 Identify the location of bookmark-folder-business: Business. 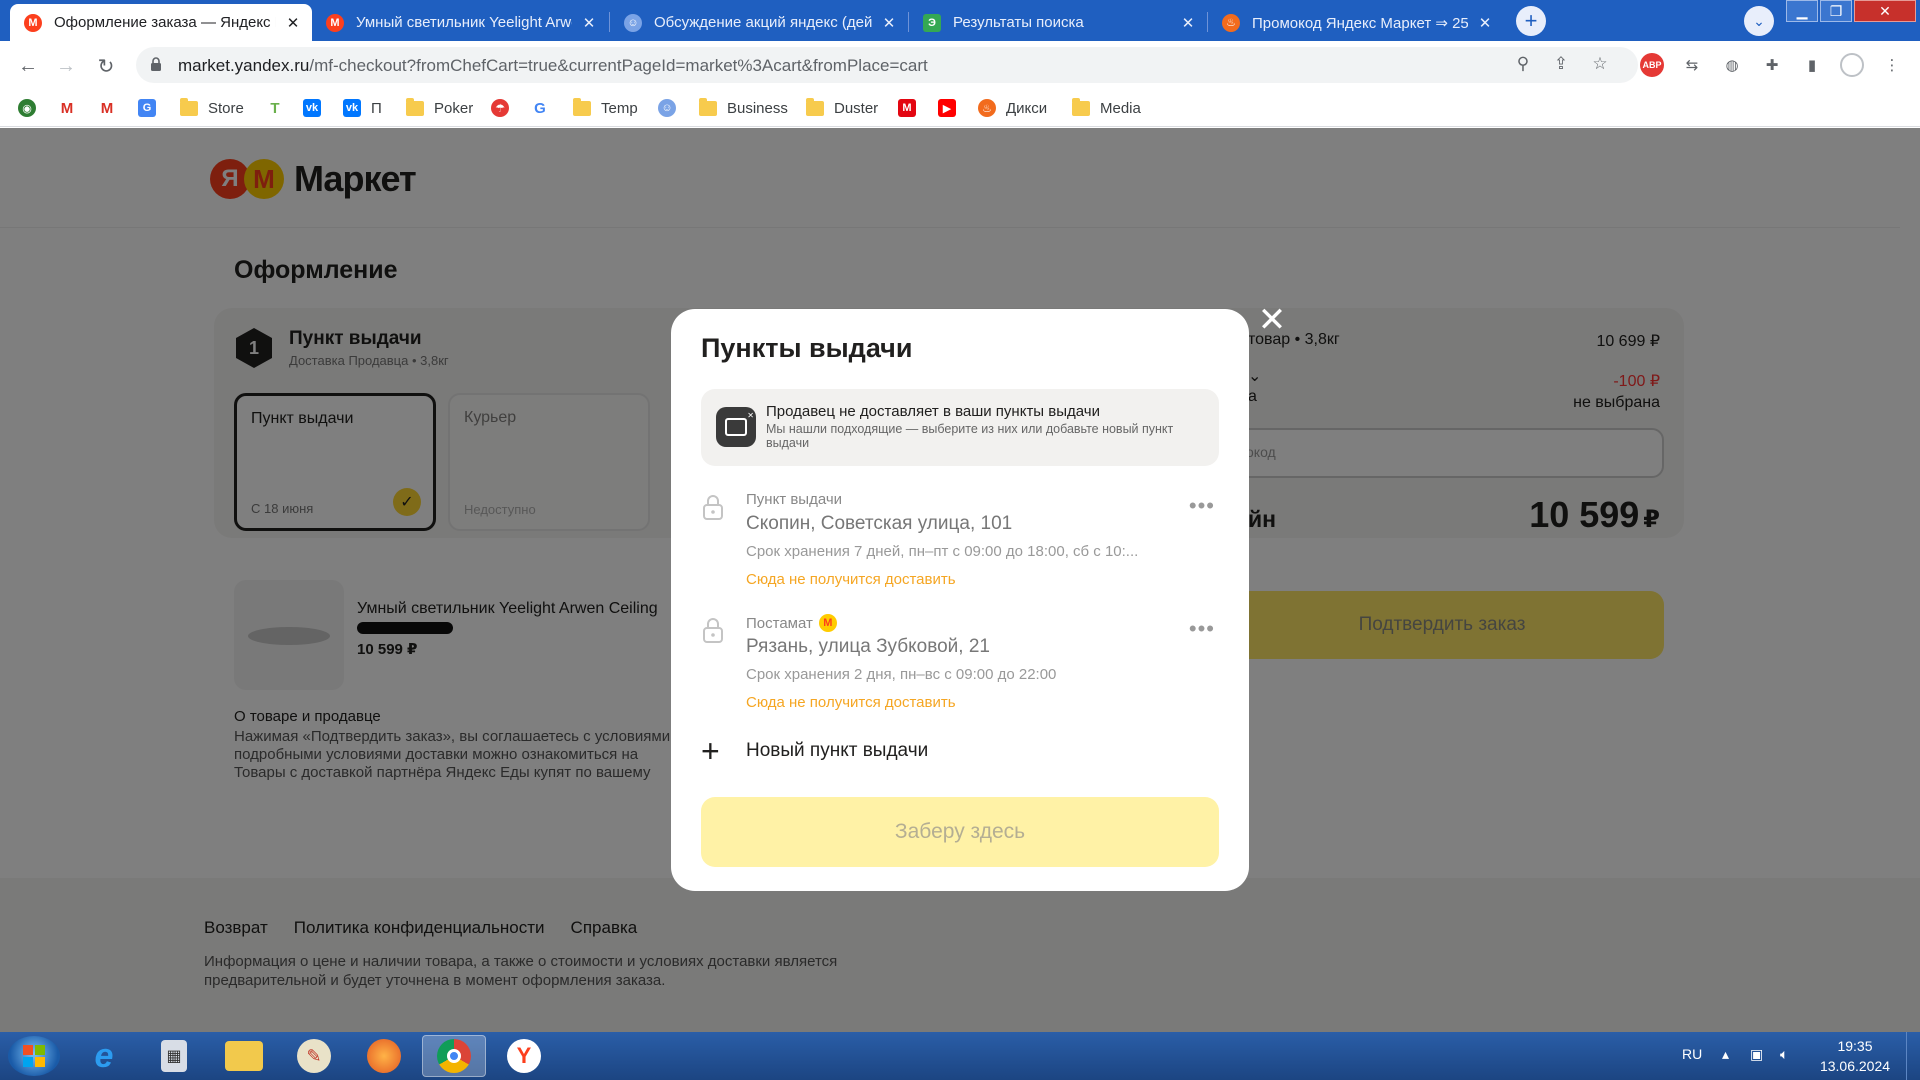
(743, 108).